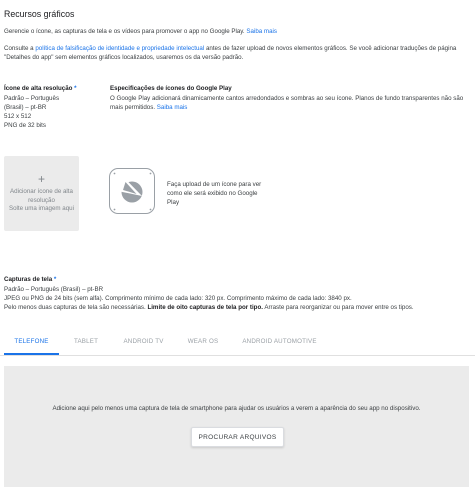 This screenshot has width=475, height=504. What do you see at coordinates (25, 125) in the screenshot?
I see `icon-format: PNG de 32 bits` at bounding box center [25, 125].